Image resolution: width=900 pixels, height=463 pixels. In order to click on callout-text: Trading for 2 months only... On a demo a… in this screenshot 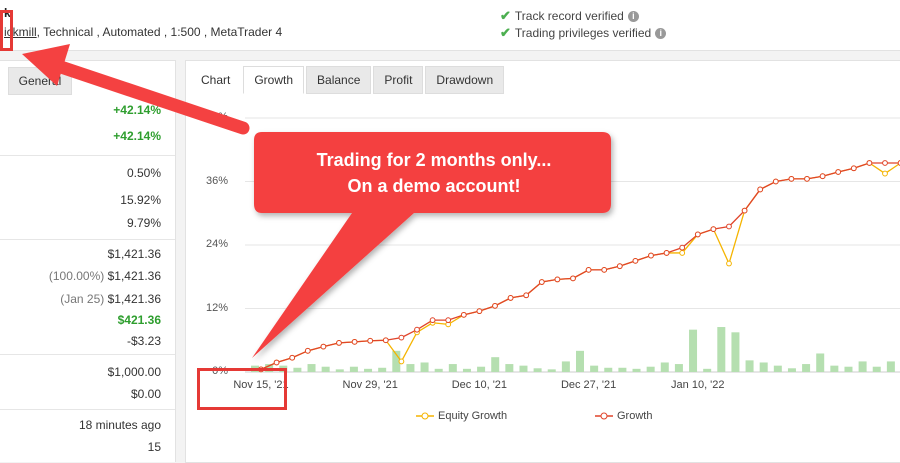, I will do `click(434, 173)`.